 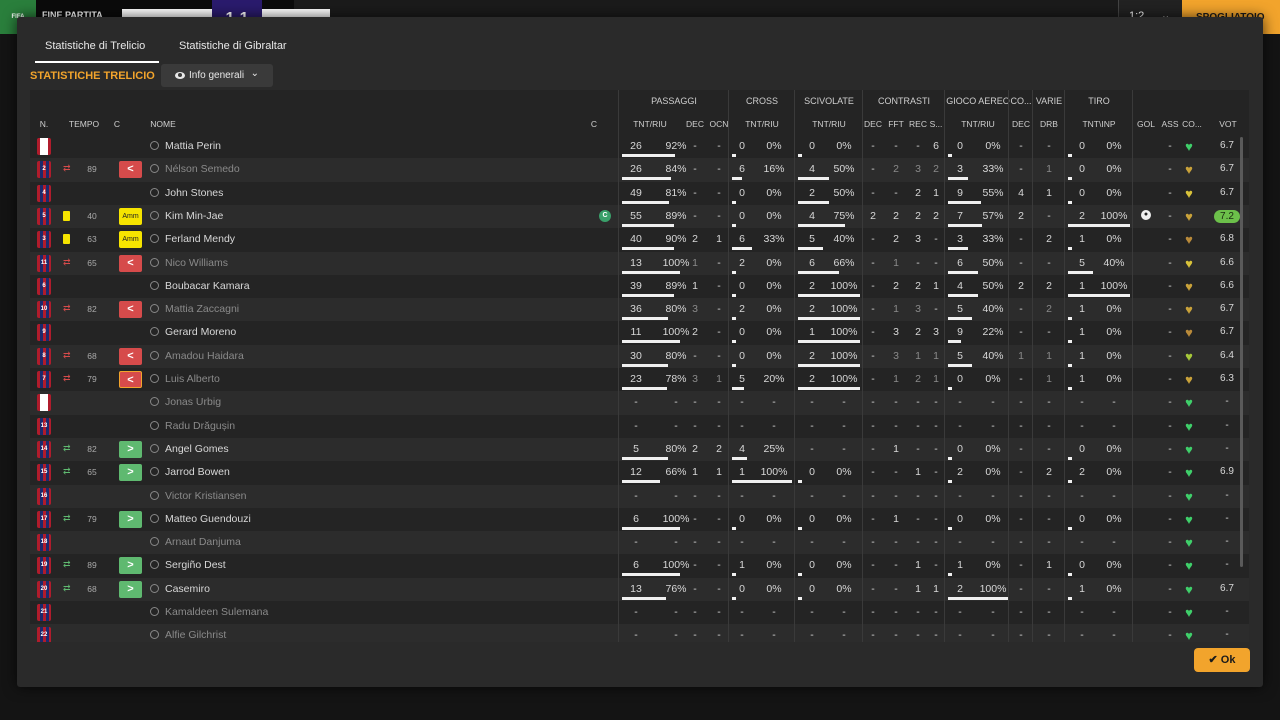 What do you see at coordinates (1082, 332) in the screenshot?
I see `shot-attempts: 1` at bounding box center [1082, 332].